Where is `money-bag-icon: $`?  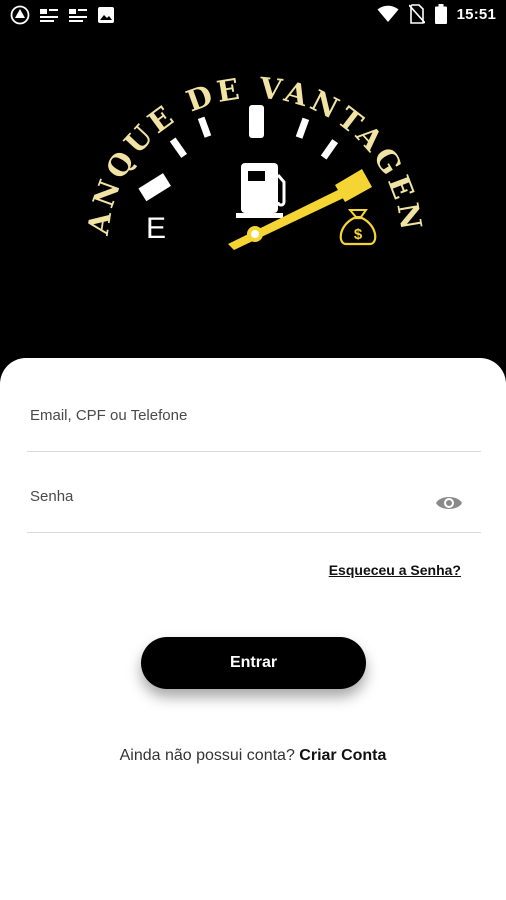 money-bag-icon: $ is located at coordinates (358, 227).